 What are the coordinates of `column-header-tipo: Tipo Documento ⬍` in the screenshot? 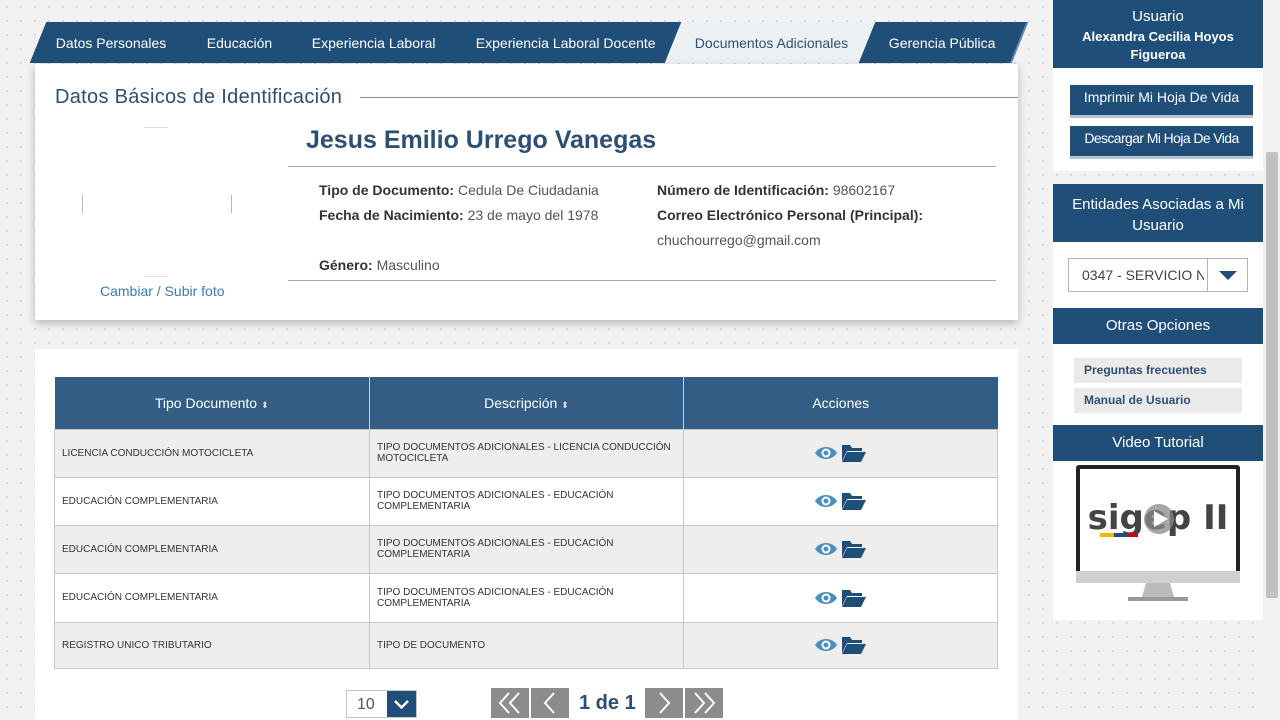 It's located at (212, 403).